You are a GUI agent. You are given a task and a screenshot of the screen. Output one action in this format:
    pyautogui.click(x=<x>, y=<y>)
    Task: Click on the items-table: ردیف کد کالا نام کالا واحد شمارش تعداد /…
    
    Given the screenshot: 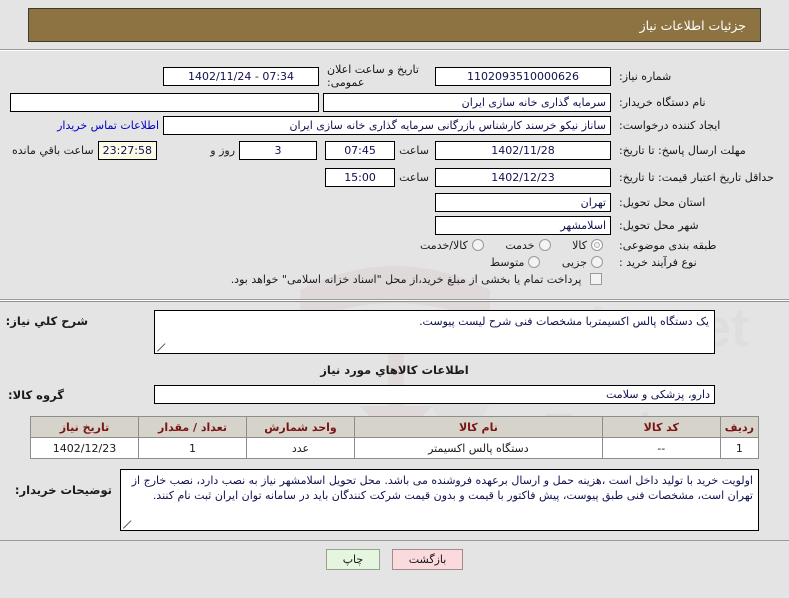 What is the action you would take?
    pyautogui.click(x=395, y=437)
    